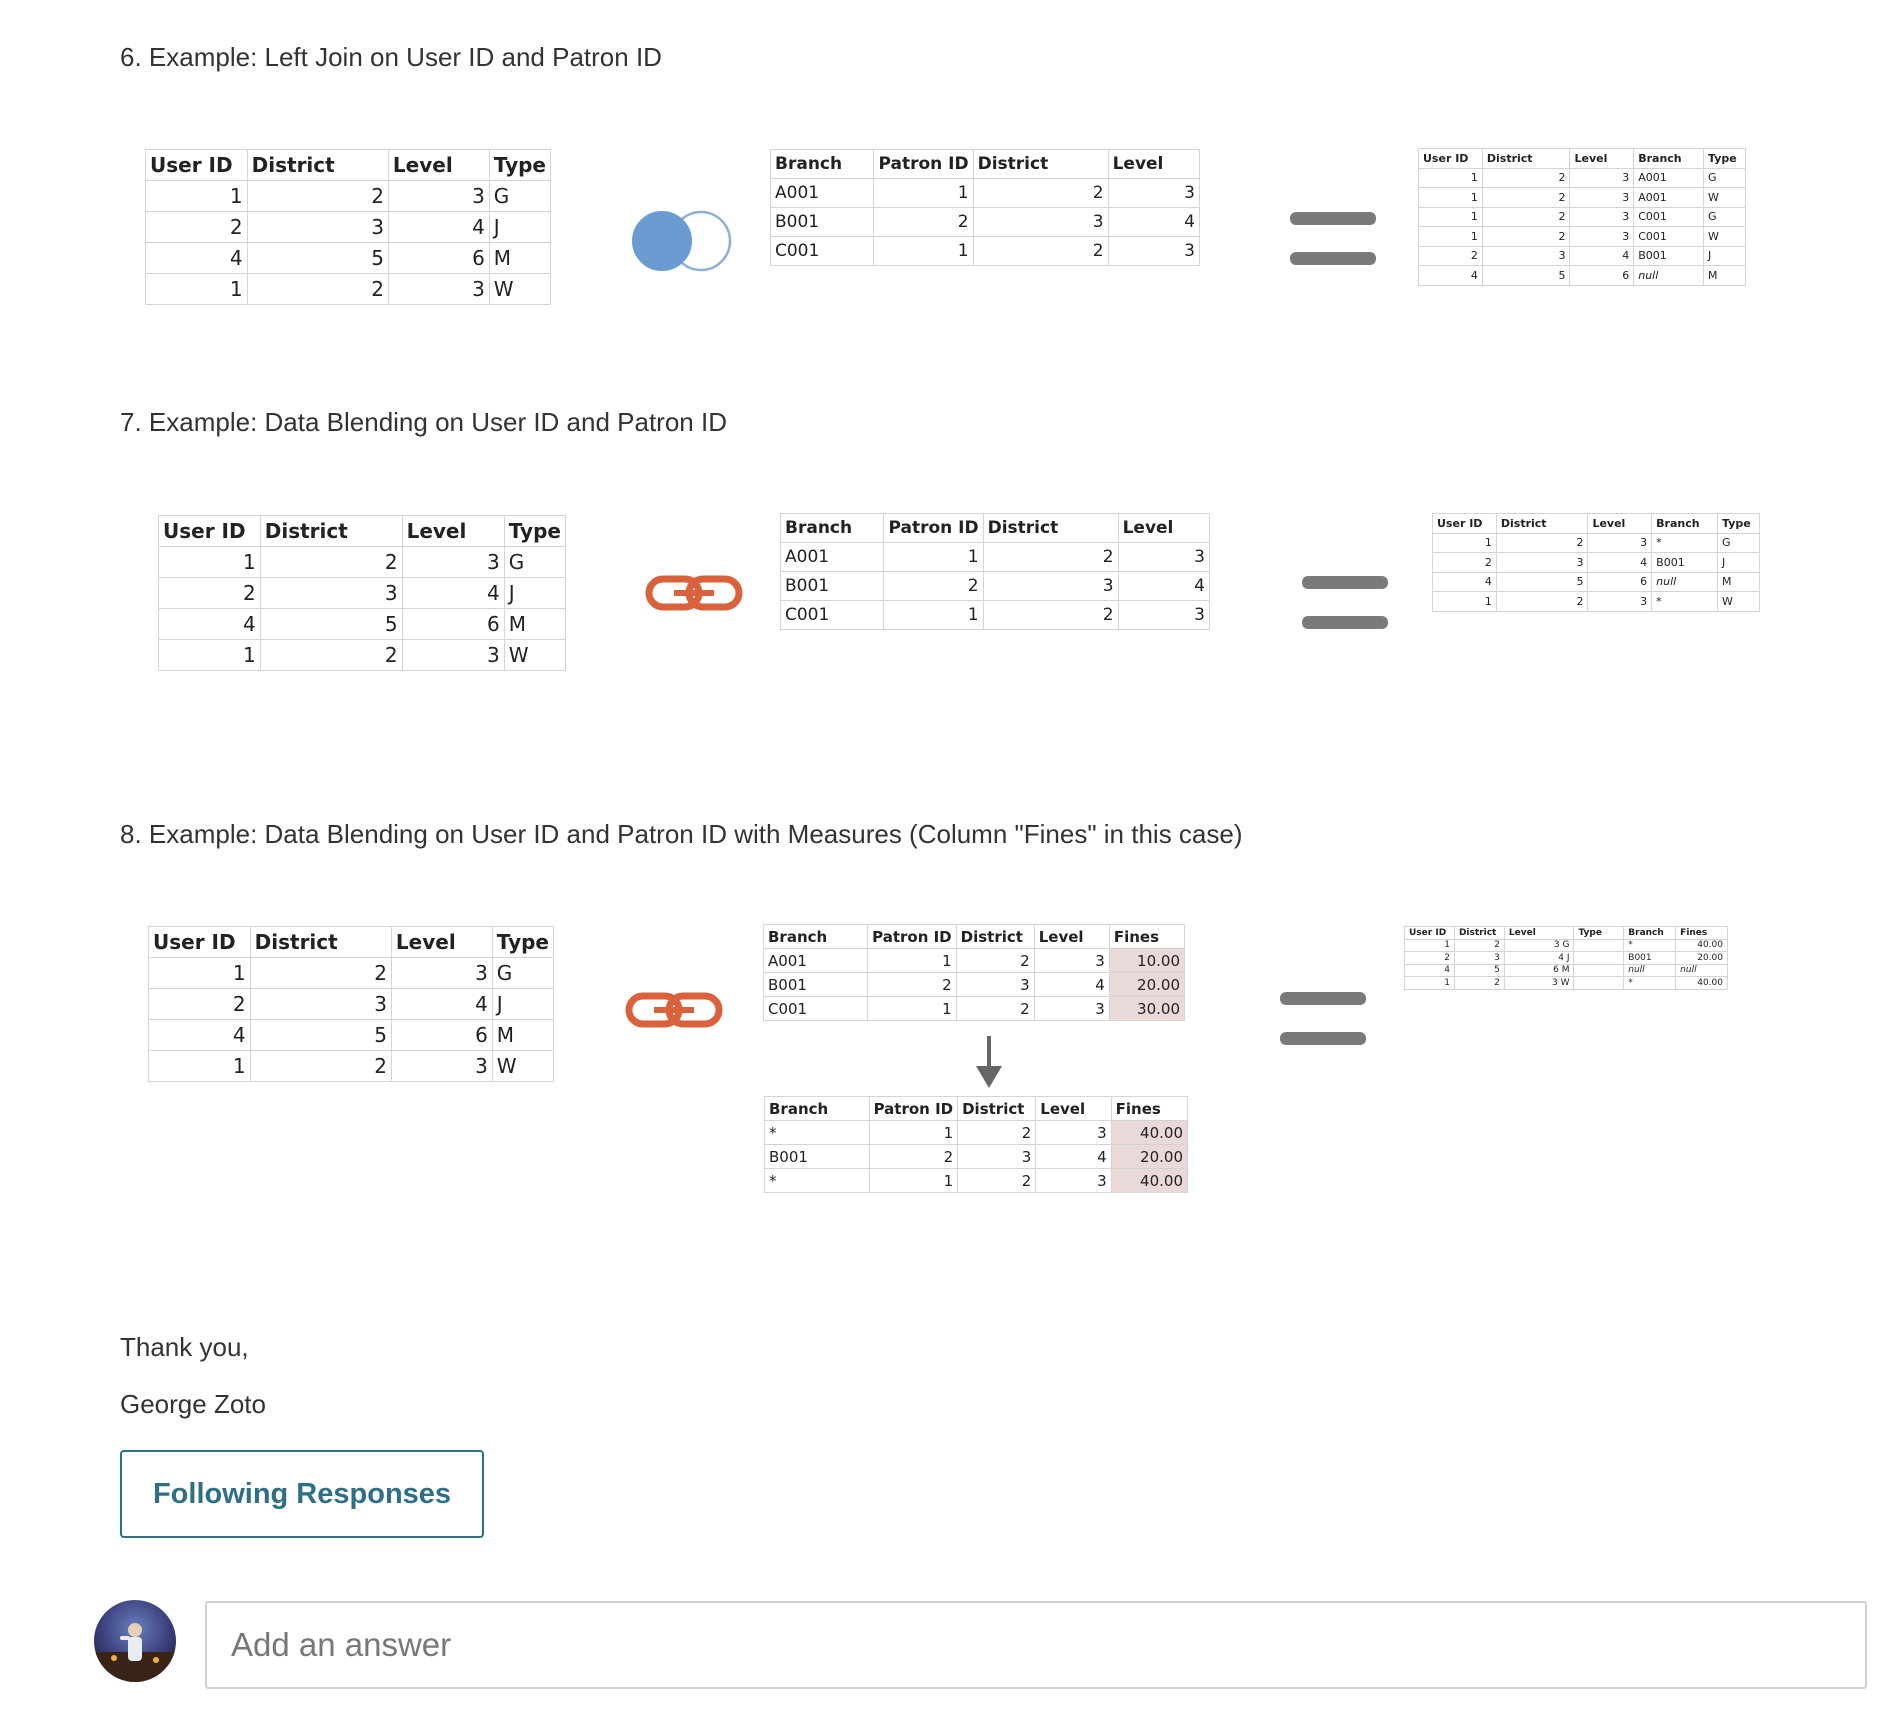  I want to click on table-cell: W, so click(535, 655).